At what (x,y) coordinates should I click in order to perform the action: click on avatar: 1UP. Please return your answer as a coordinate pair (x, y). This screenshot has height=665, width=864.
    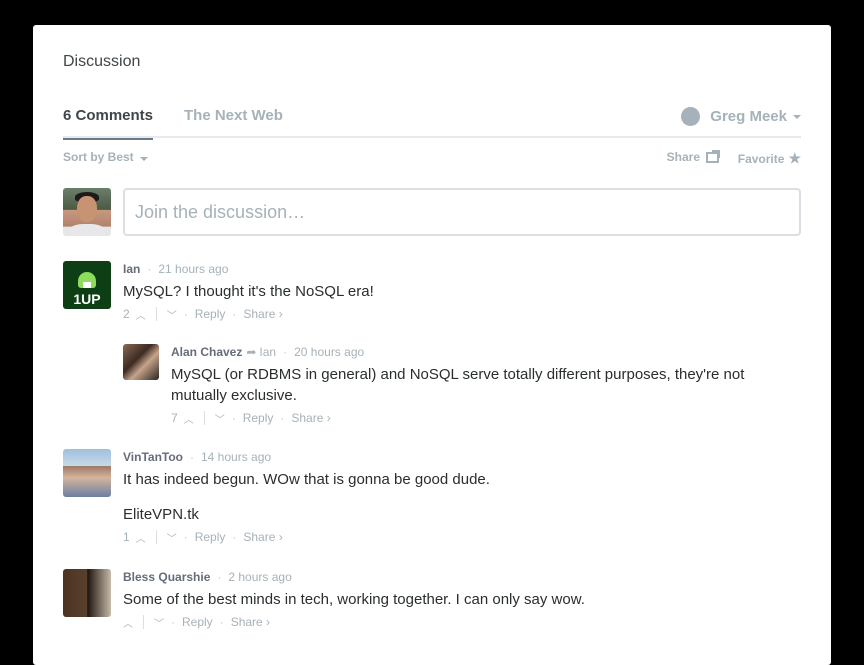
    Looking at the image, I should click on (87, 285).